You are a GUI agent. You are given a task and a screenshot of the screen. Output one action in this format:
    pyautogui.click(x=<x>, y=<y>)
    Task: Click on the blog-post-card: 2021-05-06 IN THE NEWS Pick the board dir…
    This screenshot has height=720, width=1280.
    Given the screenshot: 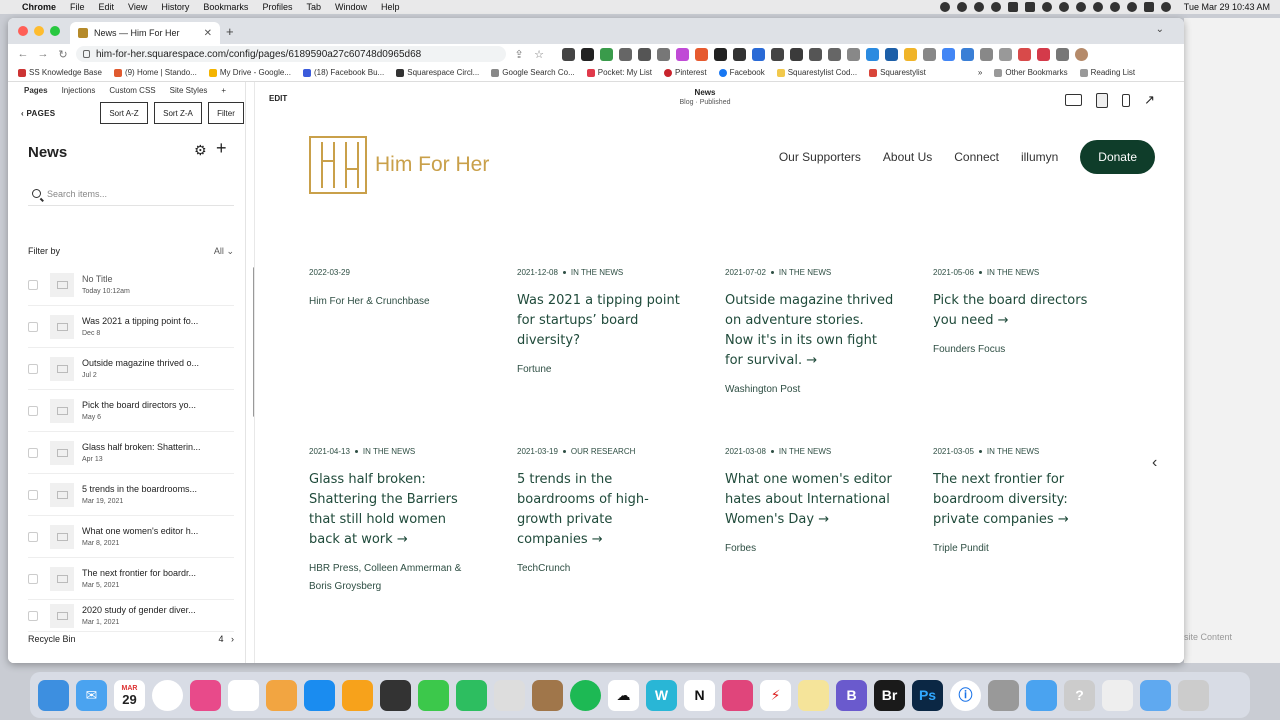 What is the action you would take?
    pyautogui.click(x=1018, y=313)
    